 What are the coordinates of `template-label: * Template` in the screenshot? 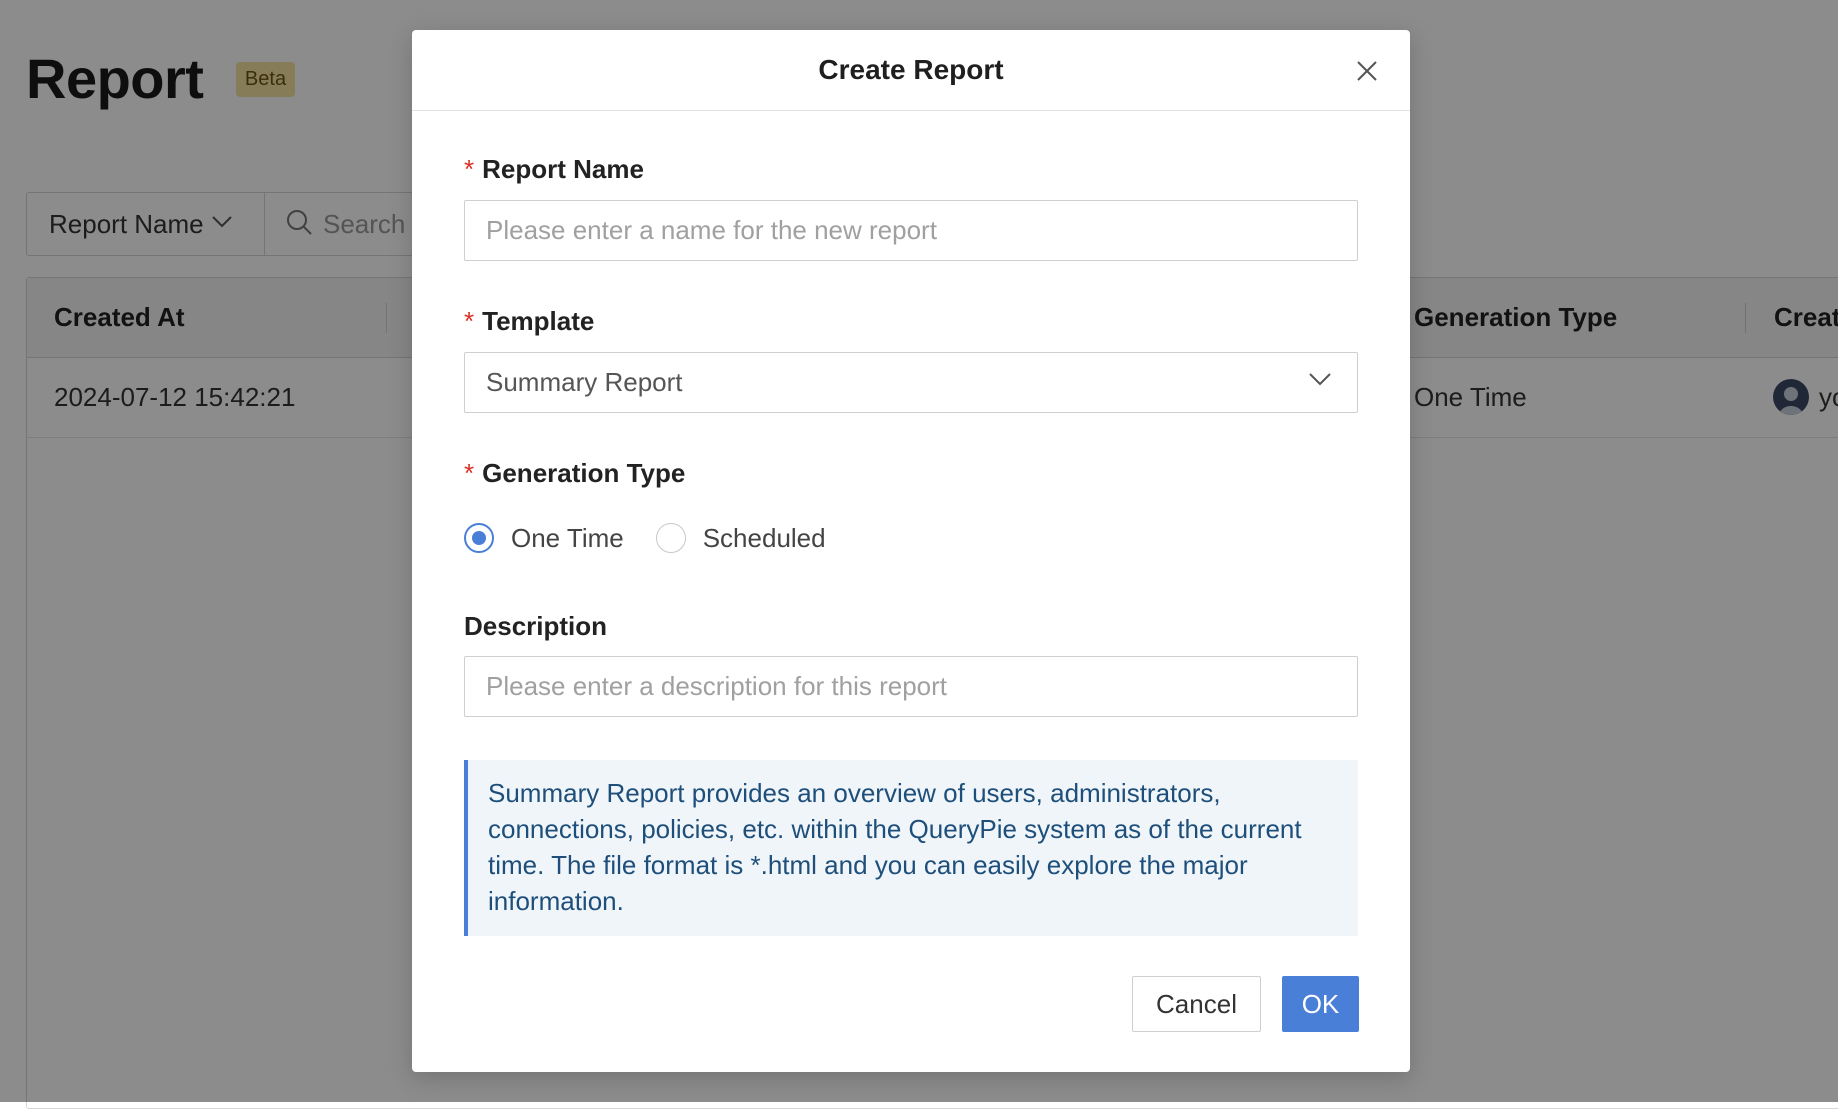 It's located at (529, 321).